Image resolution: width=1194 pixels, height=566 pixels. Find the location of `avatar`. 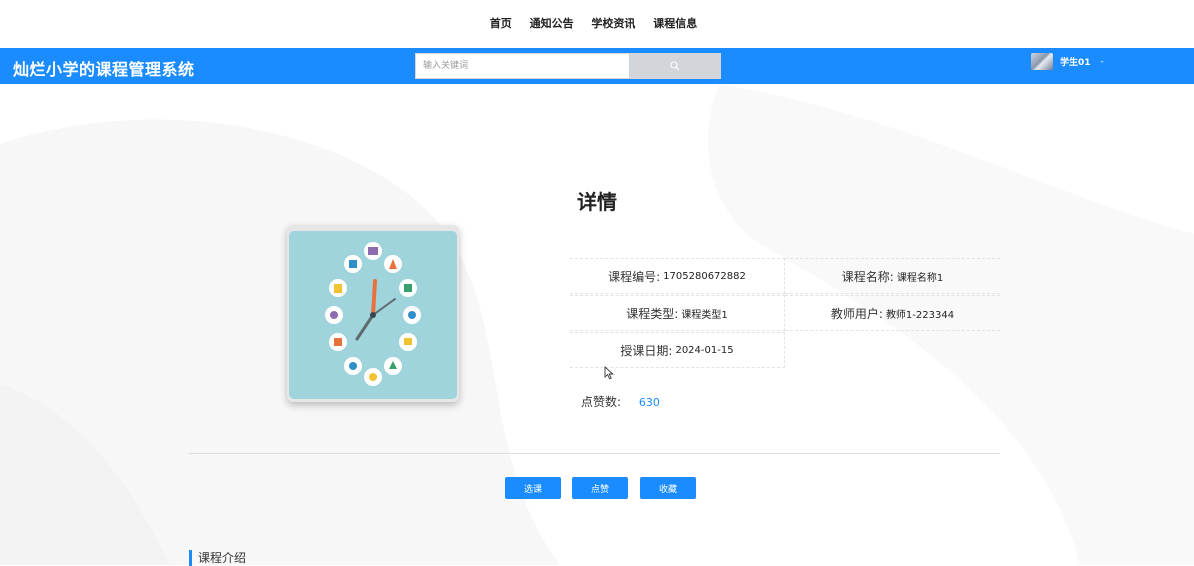

avatar is located at coordinates (1042, 61).